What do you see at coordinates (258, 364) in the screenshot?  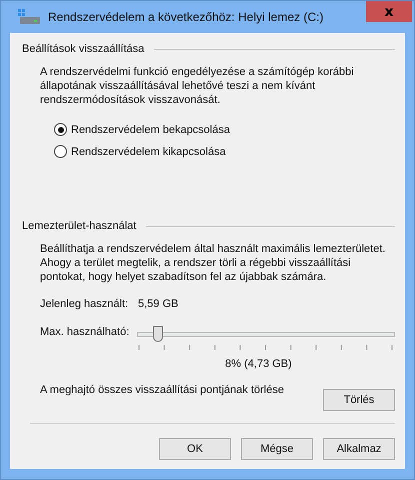 I see `percent-reading: 8% (4,73 GB)` at bounding box center [258, 364].